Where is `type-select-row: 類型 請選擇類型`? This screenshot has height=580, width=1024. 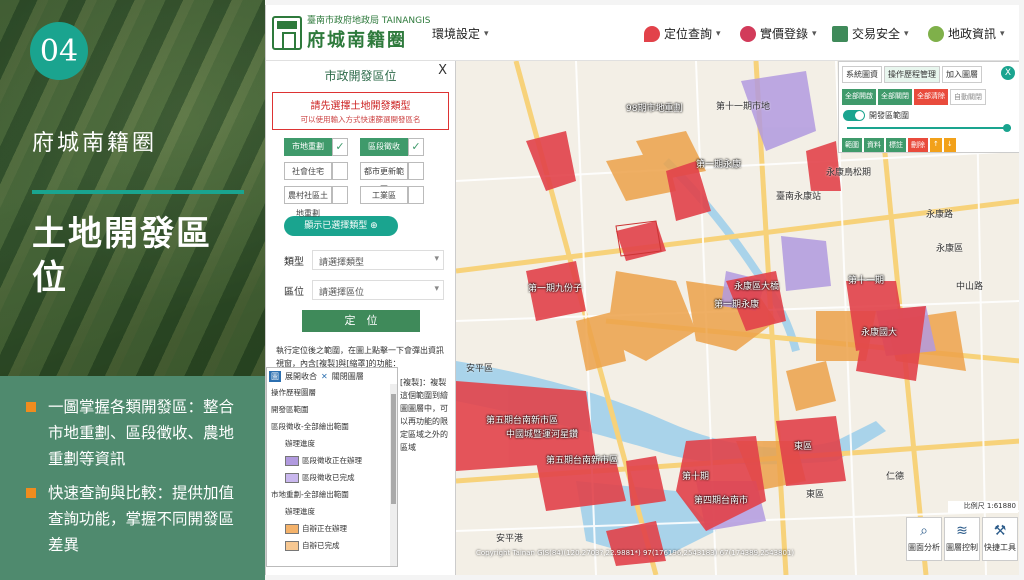
type-select-row: 類型 請選擇類型 is located at coordinates (369, 260).